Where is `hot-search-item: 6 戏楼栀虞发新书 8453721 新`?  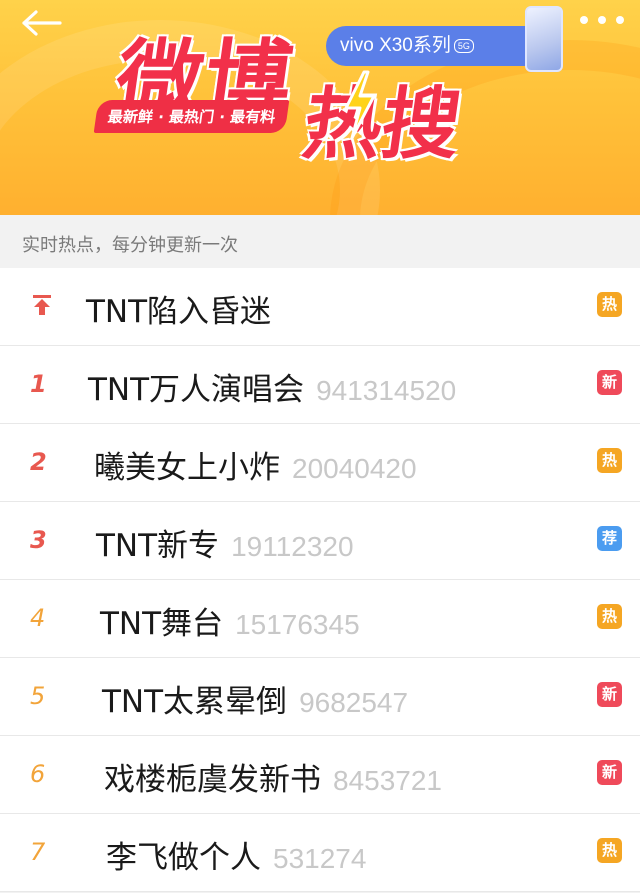
hot-search-item: 6 戏楼栀虞发新书 8453721 新 is located at coordinates (320, 775).